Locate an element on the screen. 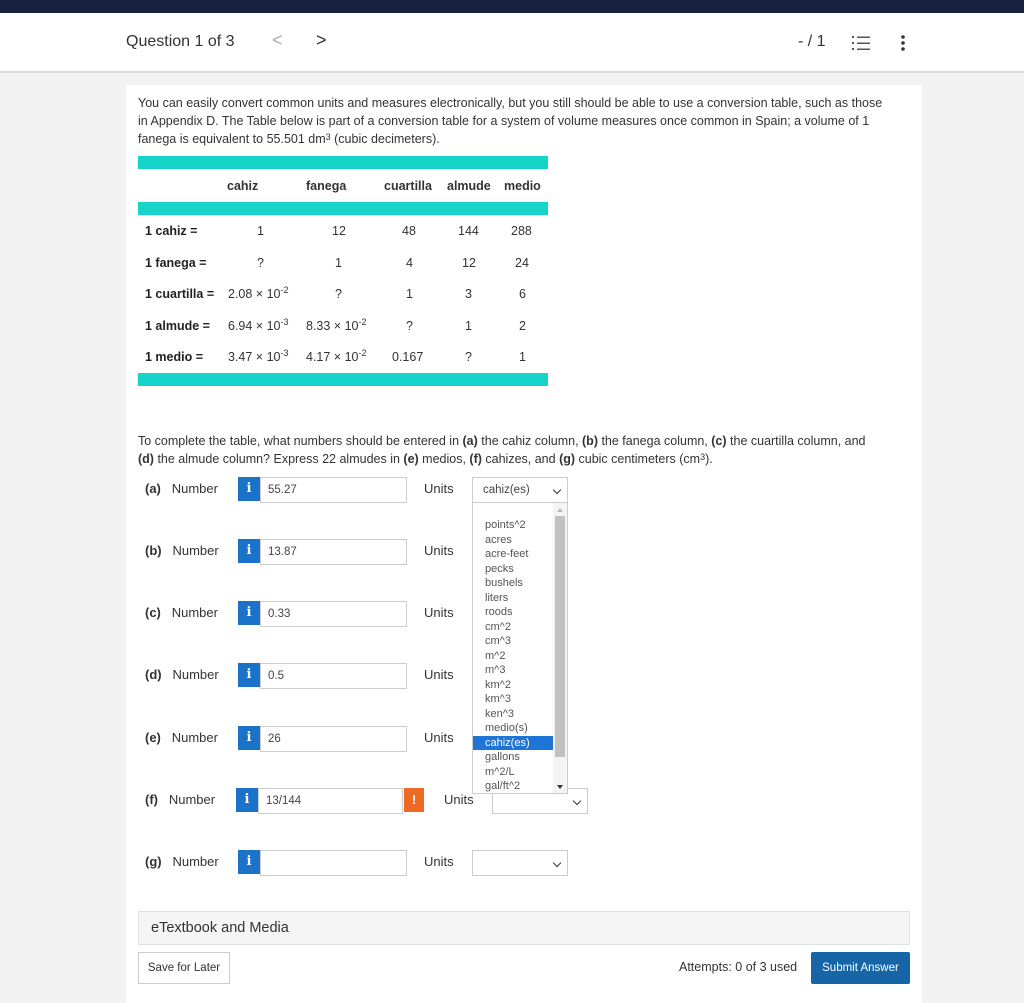 The height and width of the screenshot is (1003, 1024). dropdown-option: gal/ft^2 is located at coordinates (514, 786).